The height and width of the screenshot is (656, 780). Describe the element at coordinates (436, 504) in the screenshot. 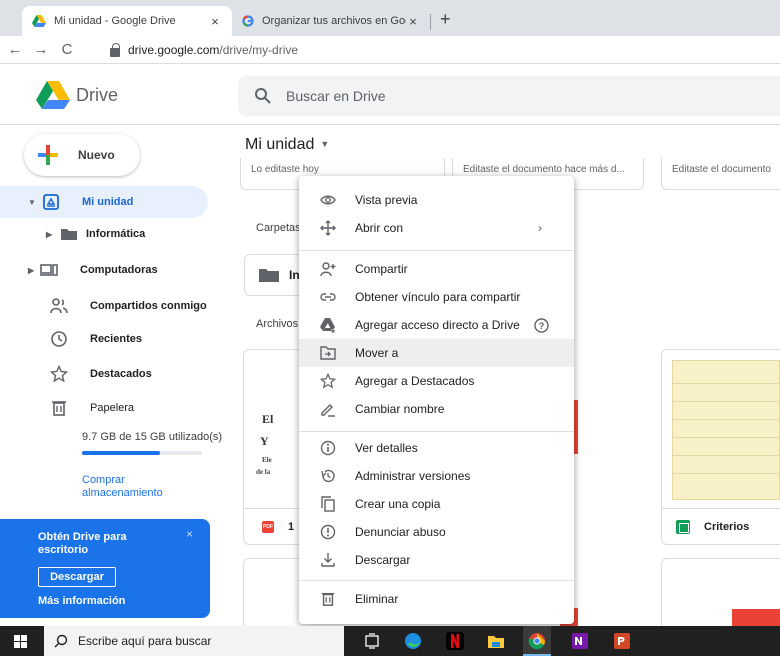

I see `menu-item-crear-copia: Crear una copia` at that location.